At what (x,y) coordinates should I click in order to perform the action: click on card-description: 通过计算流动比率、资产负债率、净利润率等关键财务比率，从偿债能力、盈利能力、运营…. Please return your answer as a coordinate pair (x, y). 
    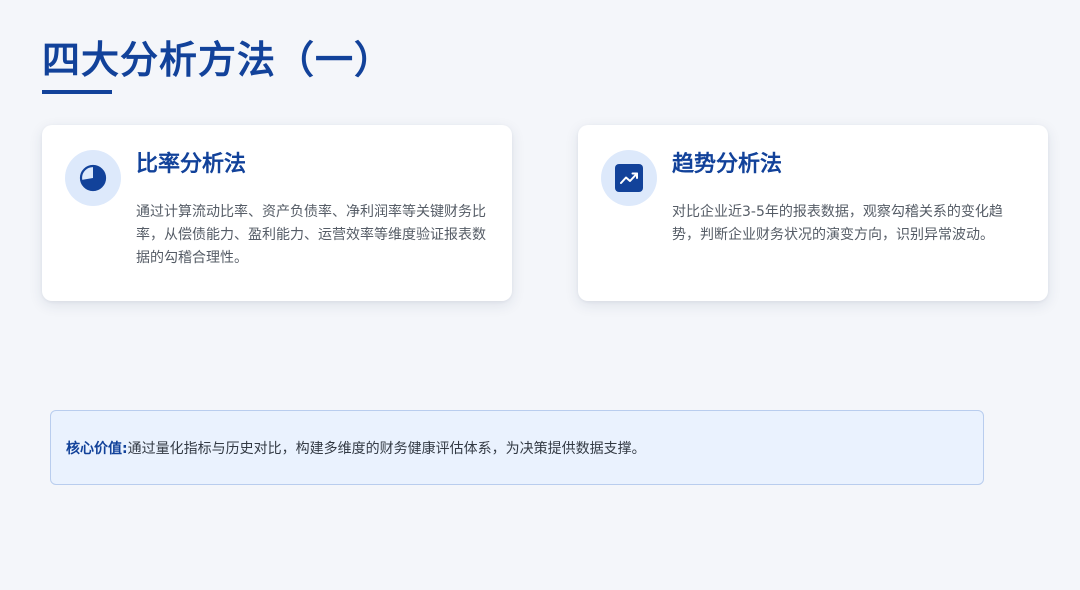
    Looking at the image, I should click on (311, 235).